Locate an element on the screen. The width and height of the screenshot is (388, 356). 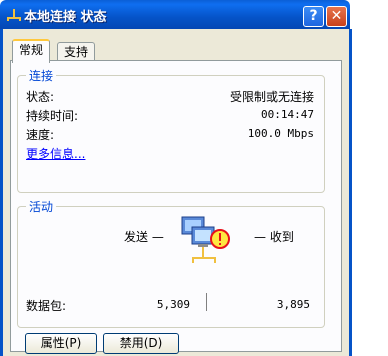
status-value: 受限制或无连接 is located at coordinates (271, 97).